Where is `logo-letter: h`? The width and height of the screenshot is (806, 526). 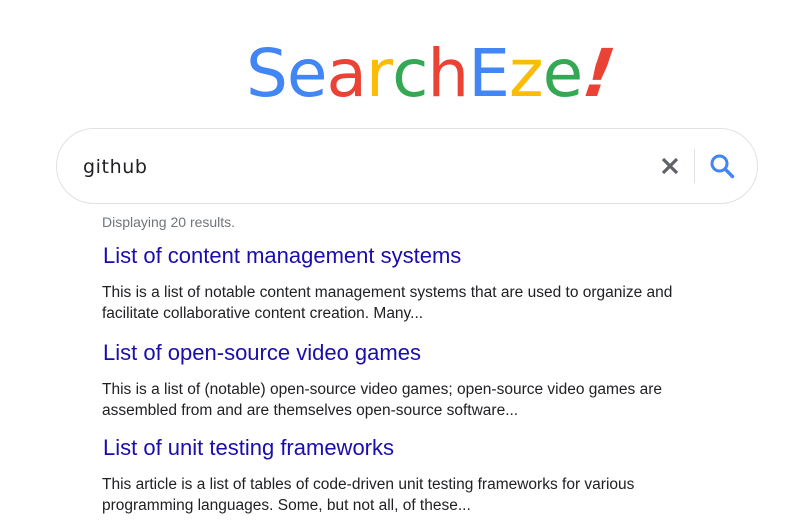
logo-letter: h is located at coordinates (448, 73).